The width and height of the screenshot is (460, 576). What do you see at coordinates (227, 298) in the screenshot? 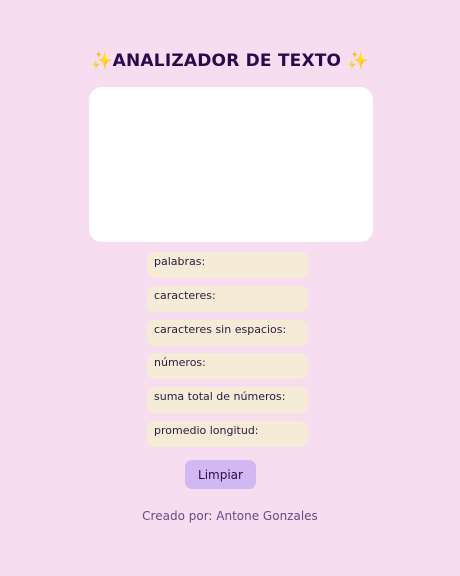
I see `stat-characters: caracteres:` at bounding box center [227, 298].